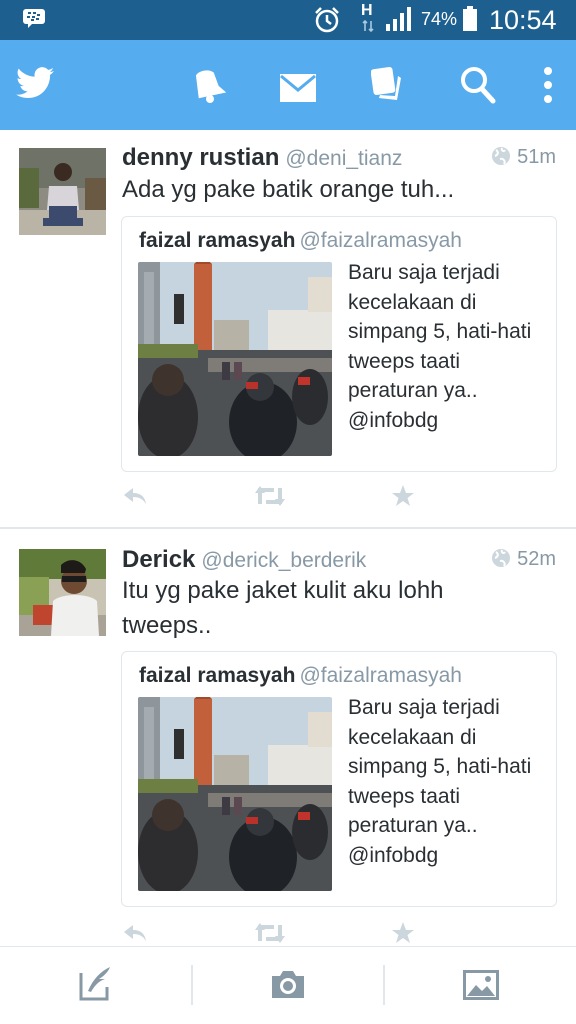  What do you see at coordinates (478, 85) in the screenshot?
I see `search-icon` at bounding box center [478, 85].